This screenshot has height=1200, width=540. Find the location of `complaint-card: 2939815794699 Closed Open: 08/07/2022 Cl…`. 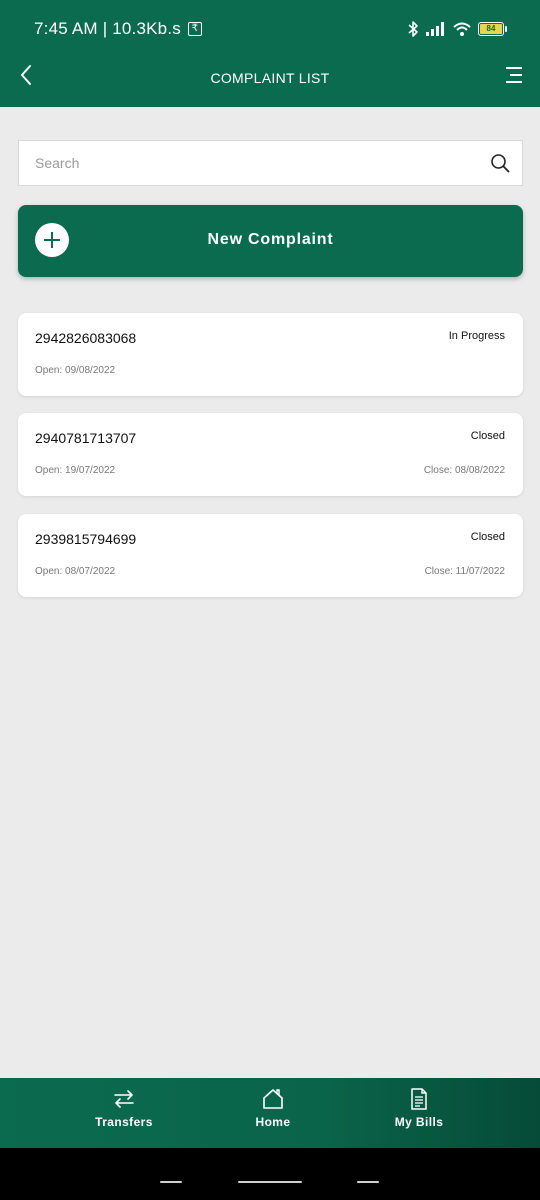

complaint-card: 2939815794699 Closed Open: 08/07/2022 Cl… is located at coordinates (270, 555).